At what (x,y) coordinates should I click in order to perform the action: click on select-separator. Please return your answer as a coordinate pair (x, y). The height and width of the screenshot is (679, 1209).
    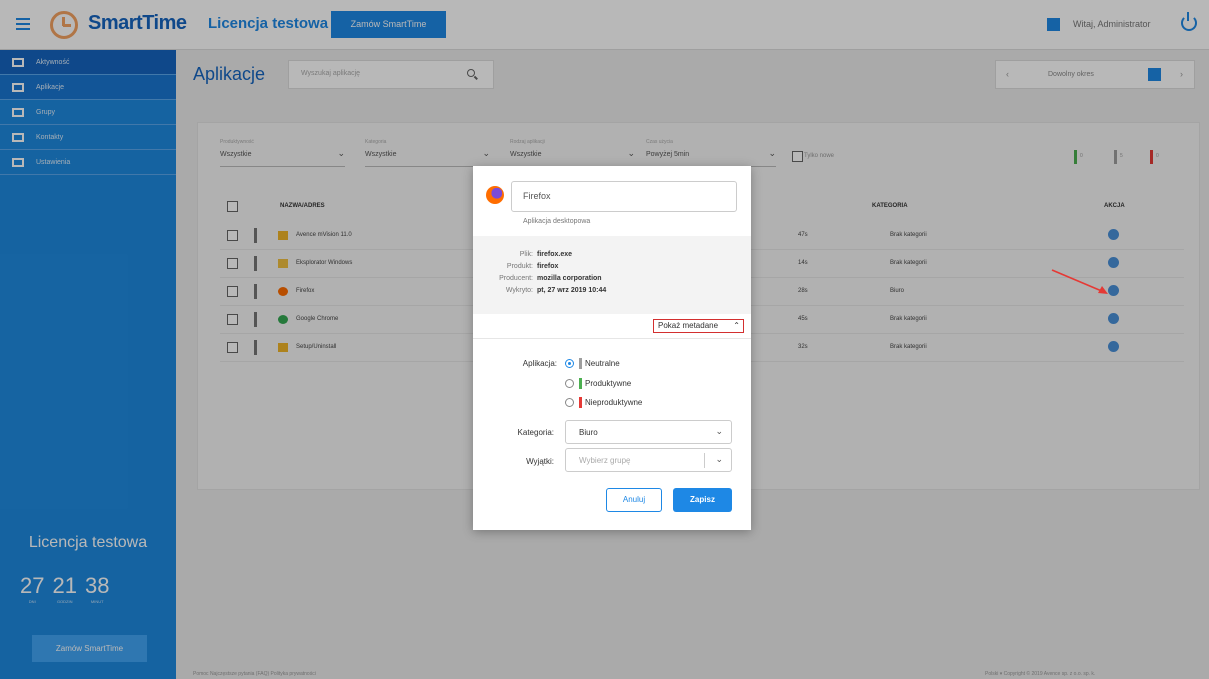
    Looking at the image, I should click on (704, 460).